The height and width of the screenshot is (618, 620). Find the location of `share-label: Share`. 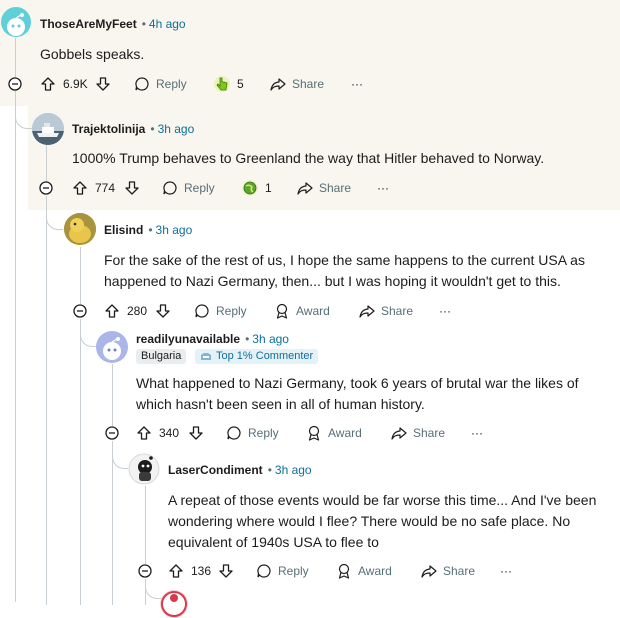

share-label: Share is located at coordinates (308, 84).